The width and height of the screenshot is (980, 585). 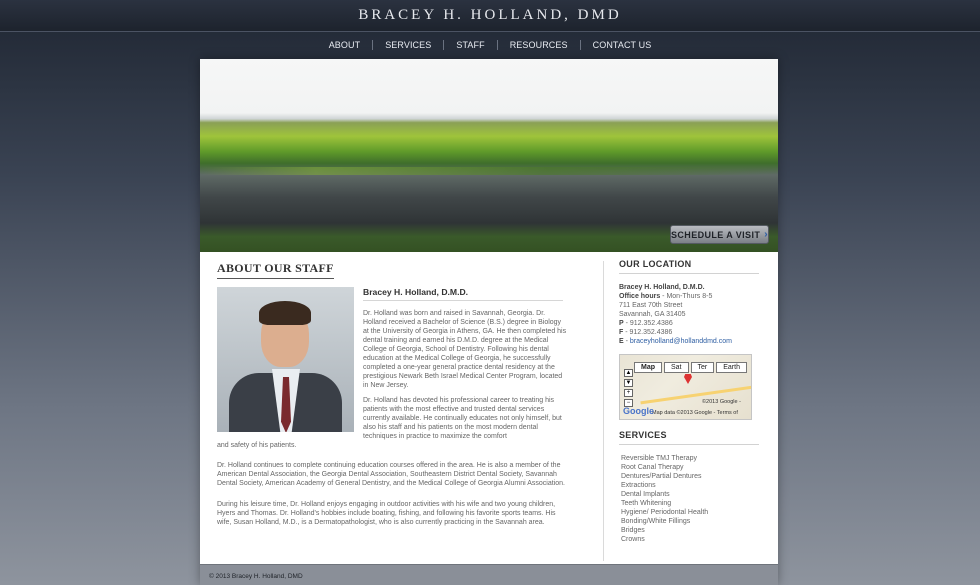 What do you see at coordinates (489, 574) in the screenshot?
I see `footer: © 2013 Bracey H. Holland, DMD` at bounding box center [489, 574].